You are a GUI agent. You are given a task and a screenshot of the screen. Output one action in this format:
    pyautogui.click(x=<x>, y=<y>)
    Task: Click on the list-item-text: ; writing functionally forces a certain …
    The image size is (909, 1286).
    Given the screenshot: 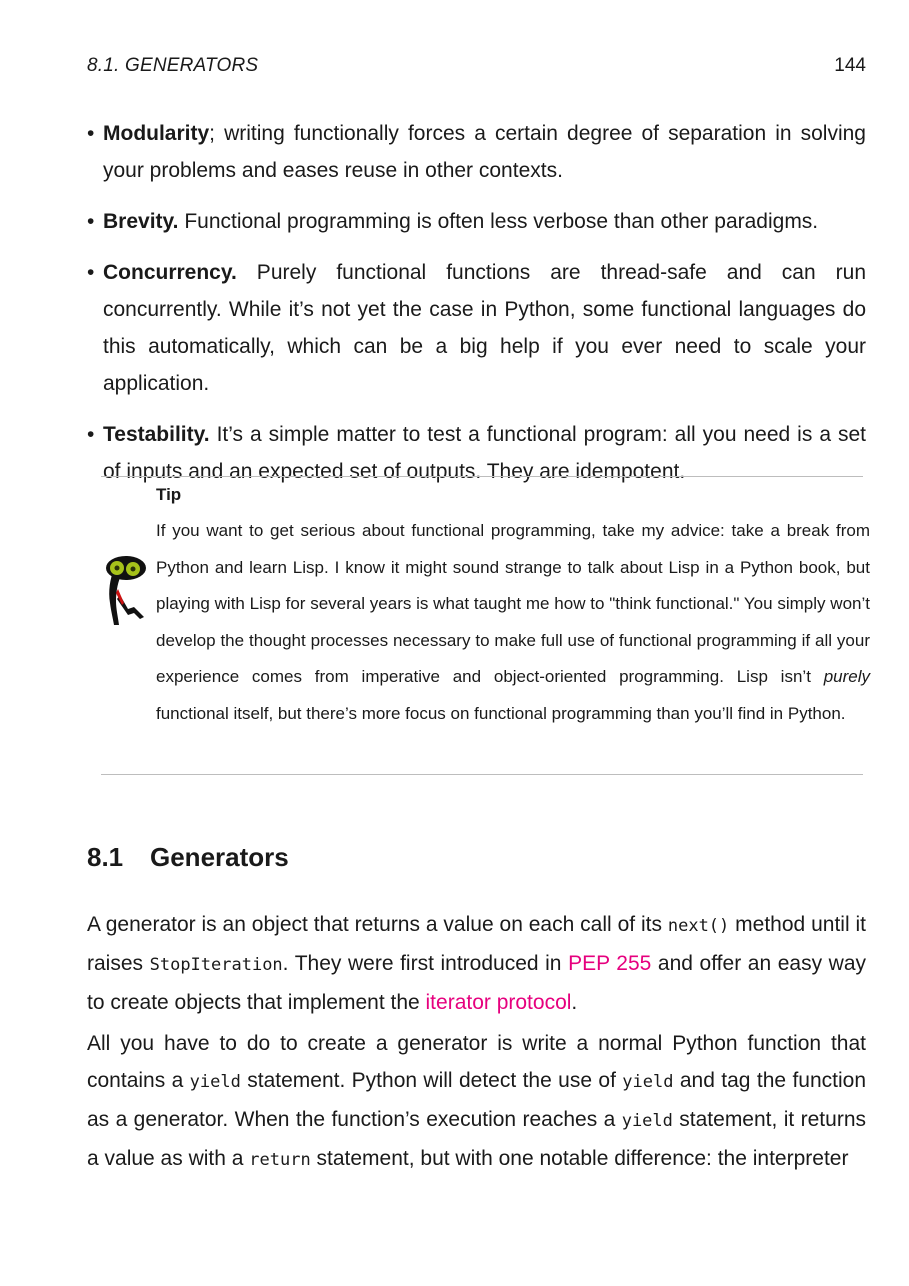 What is the action you would take?
    pyautogui.click(x=484, y=152)
    